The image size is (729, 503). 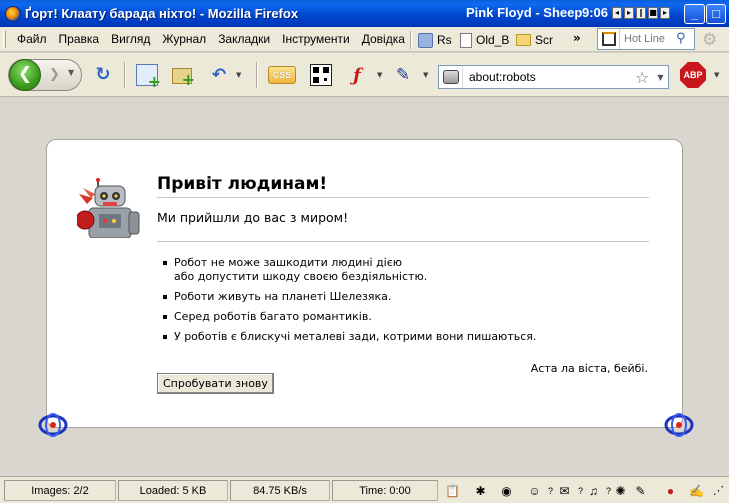 What do you see at coordinates (523, 40) in the screenshot?
I see `folder-icon` at bounding box center [523, 40].